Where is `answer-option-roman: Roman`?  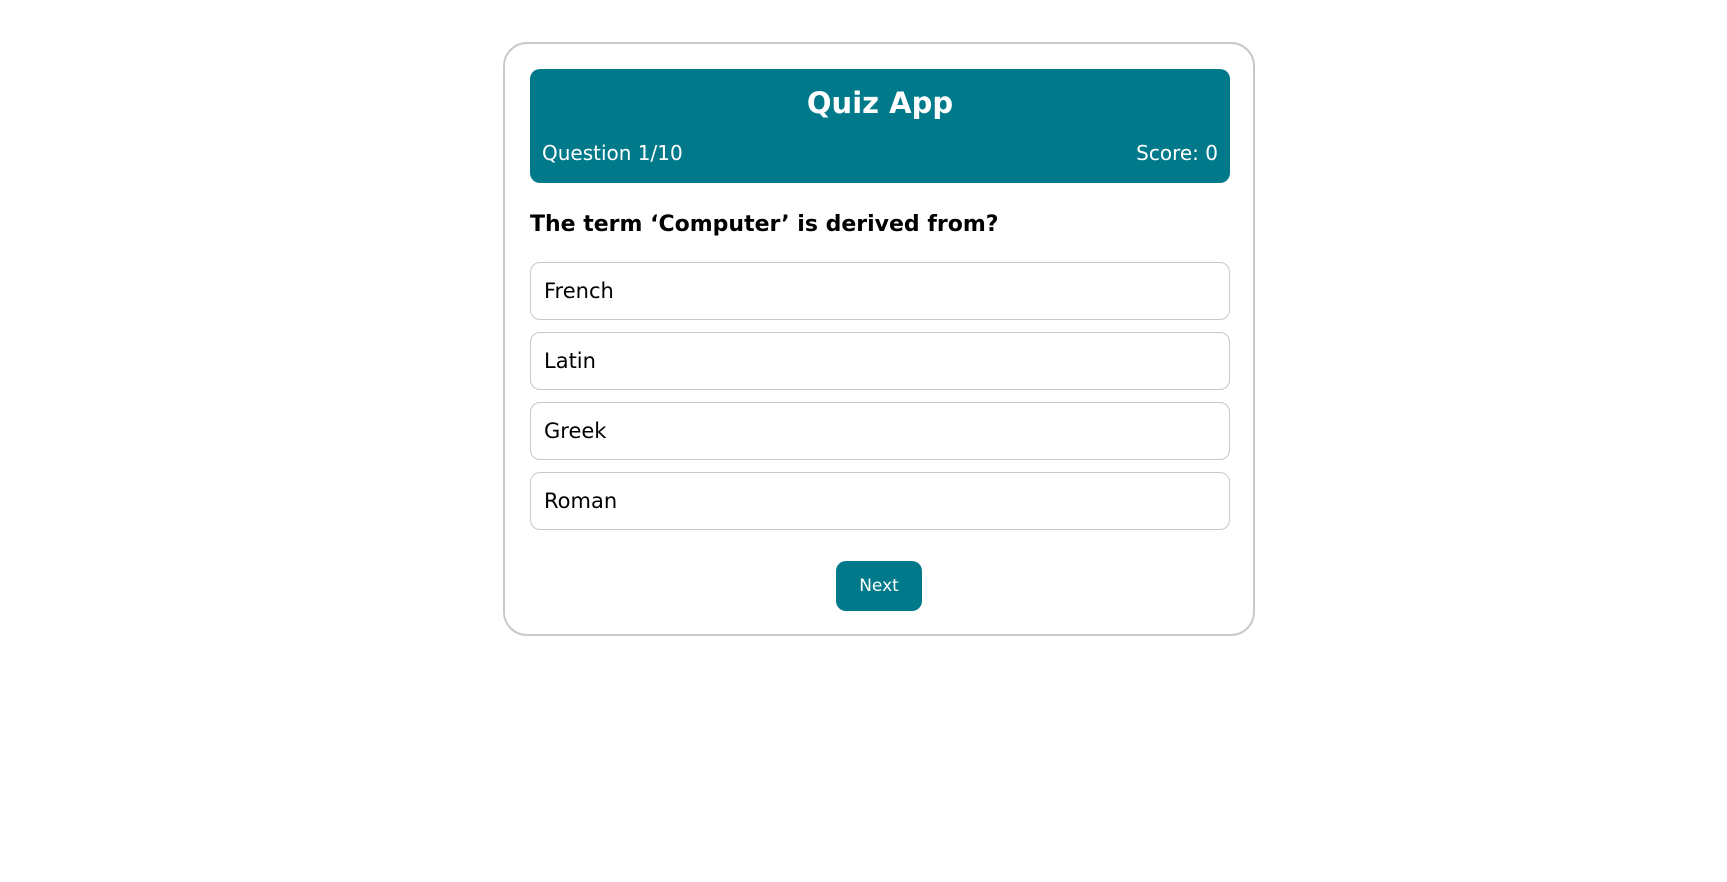
answer-option-roman: Roman is located at coordinates (880, 501).